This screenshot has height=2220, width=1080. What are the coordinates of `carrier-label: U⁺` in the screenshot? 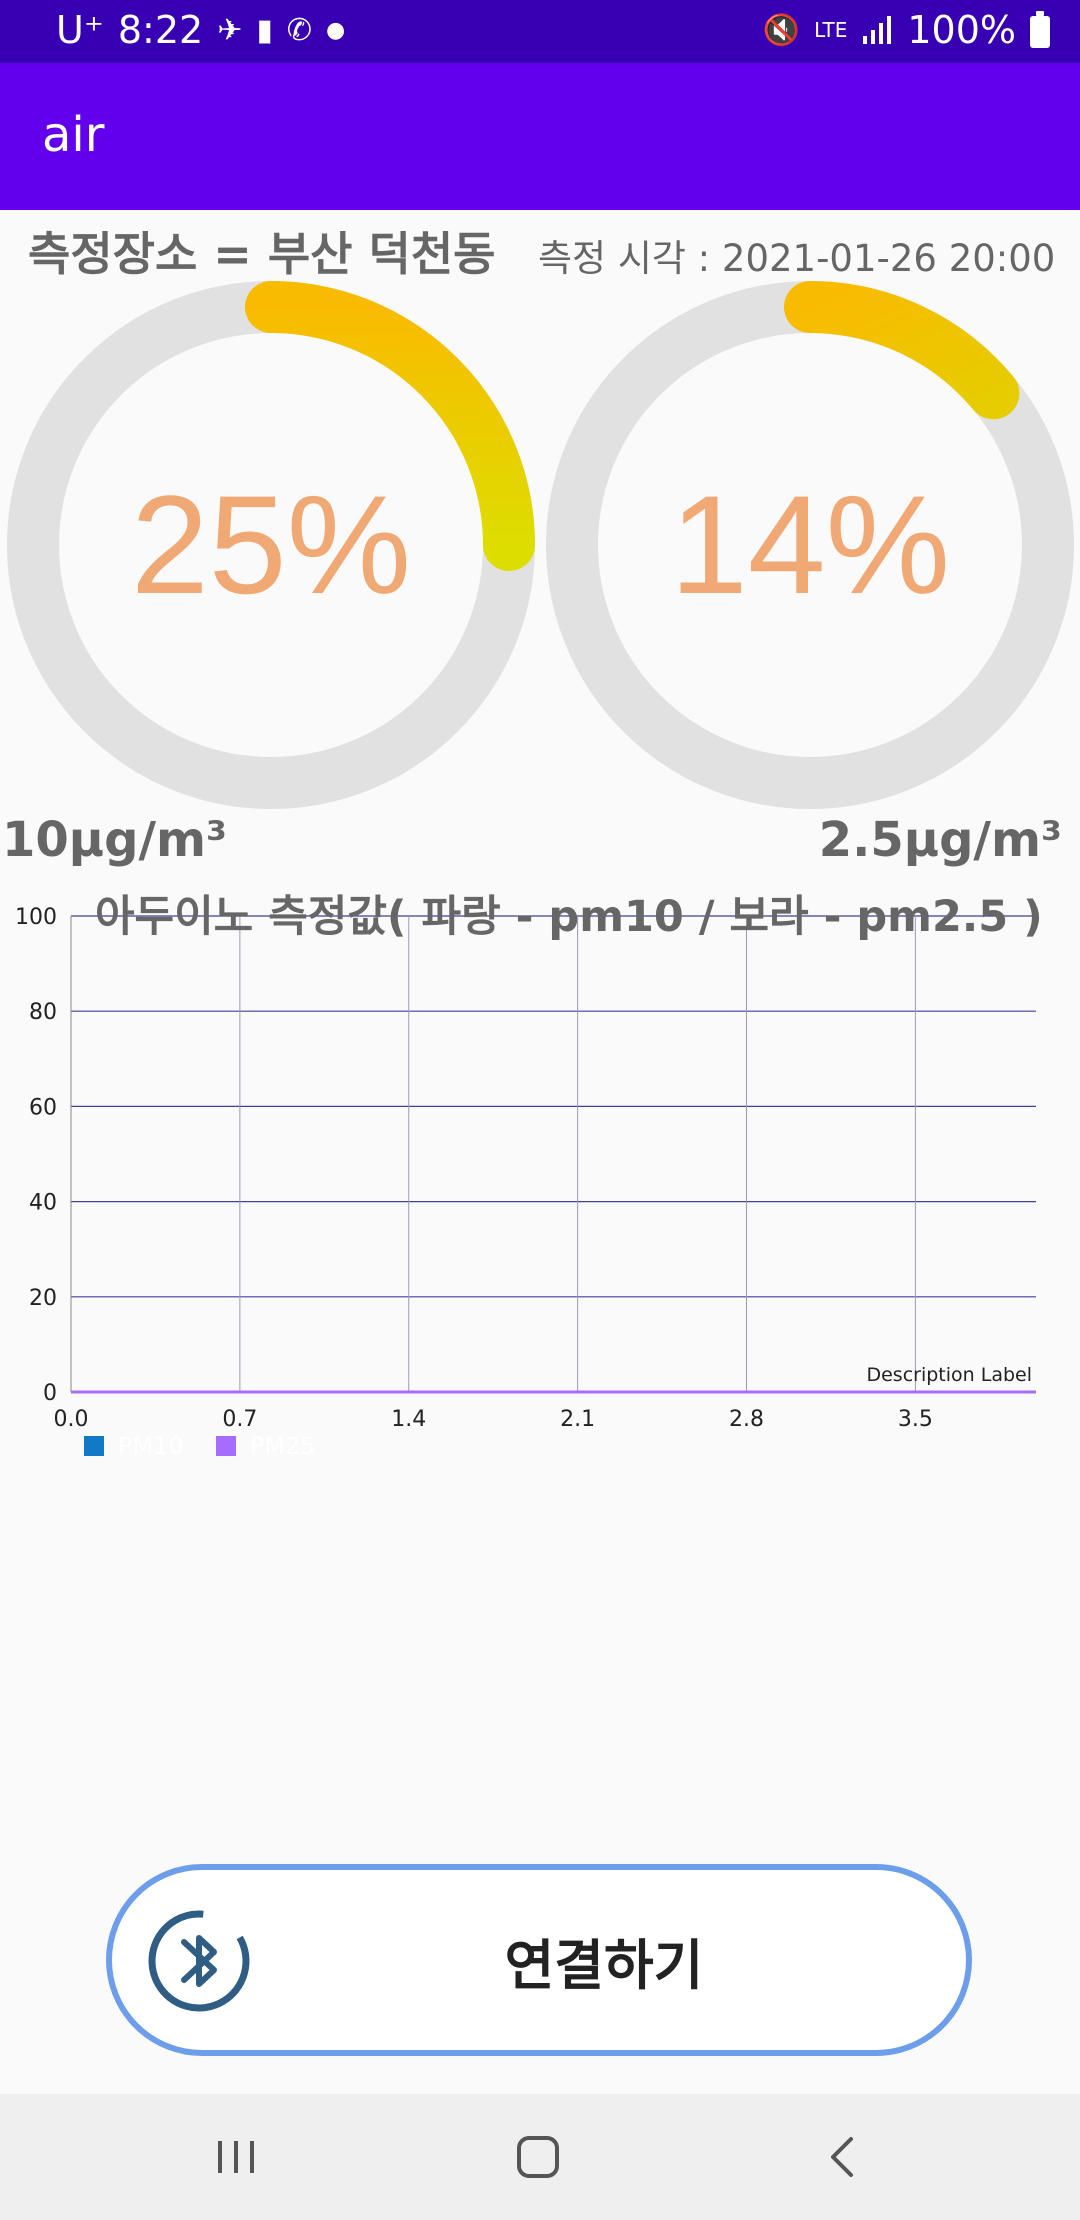 It's located at (80, 30).